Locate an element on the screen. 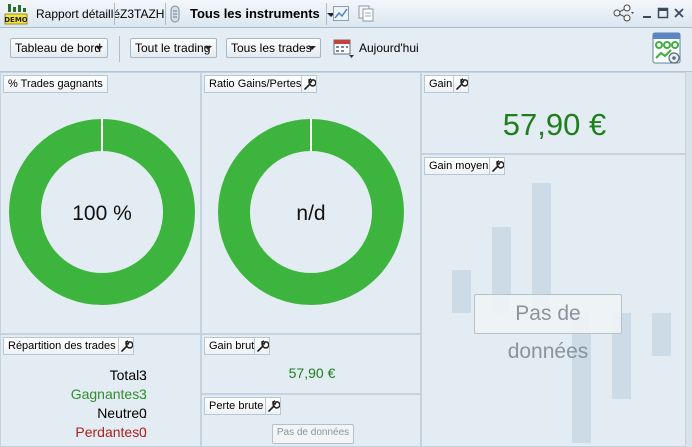  stat-total-label: Total : is located at coordinates (128, 375).